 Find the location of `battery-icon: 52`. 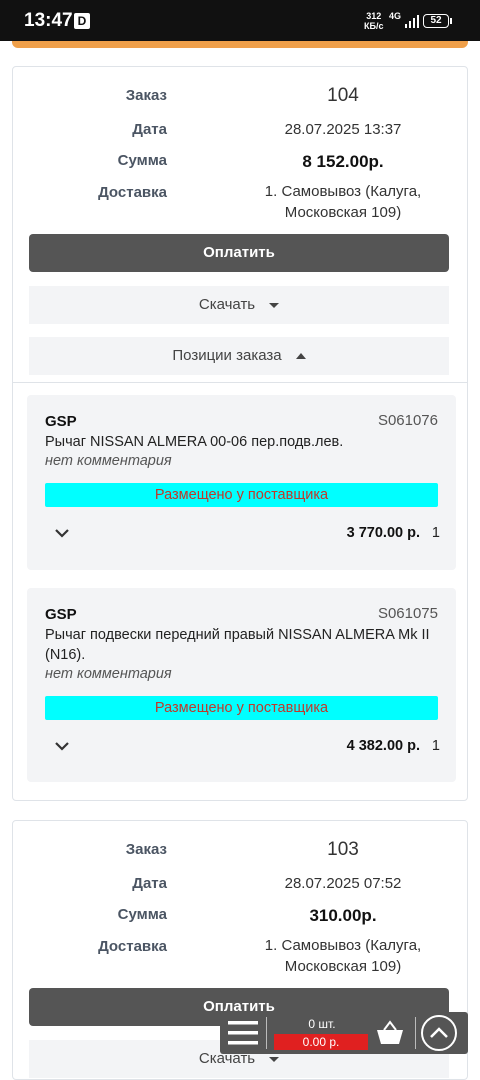

battery-icon: 52 is located at coordinates (437, 21).